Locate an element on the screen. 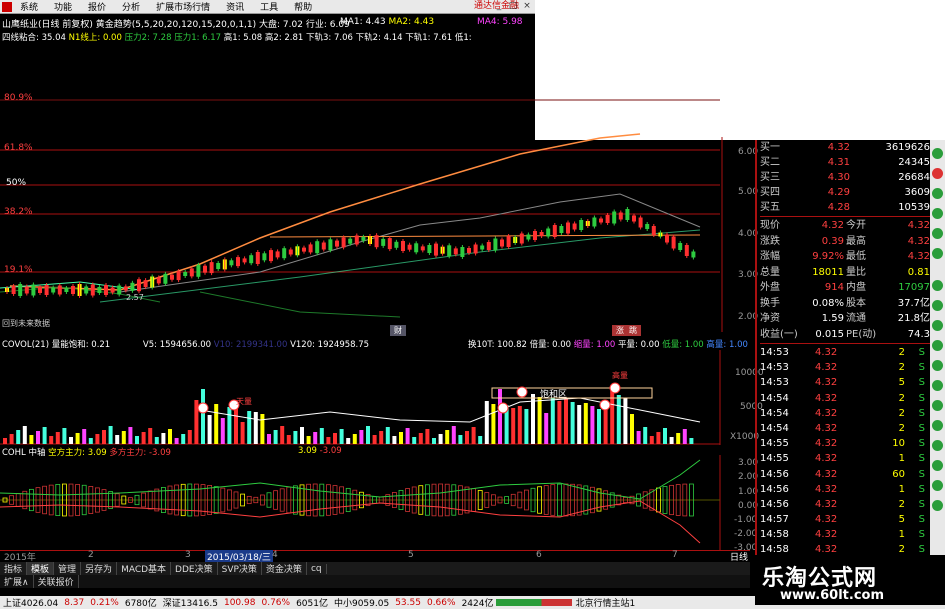 The height and width of the screenshot is (609, 945). menu-analysis: 分析 is located at coordinates (131, 6).